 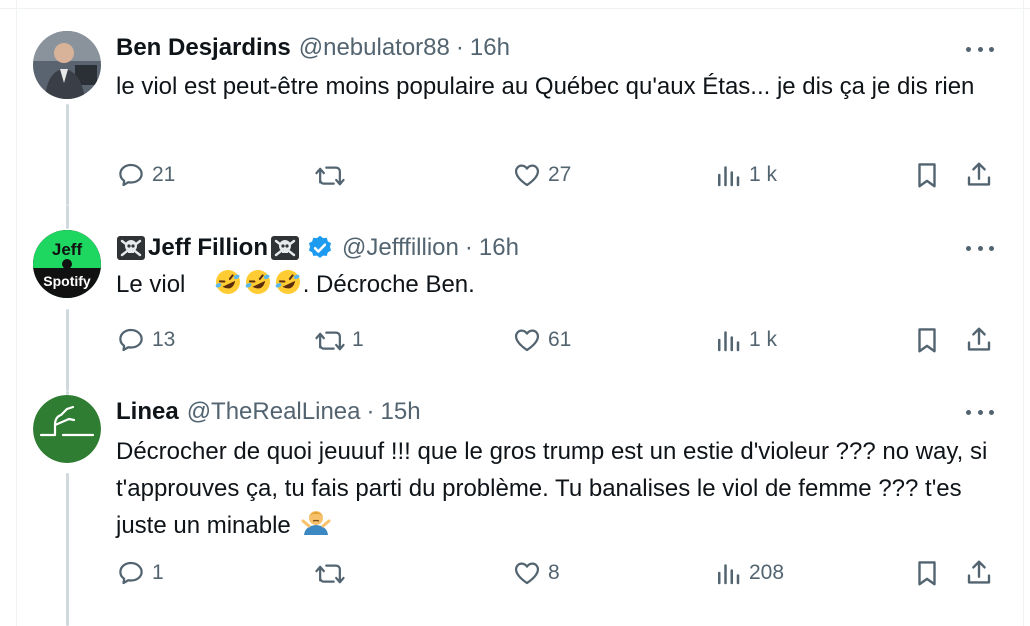 I want to click on like-button: 8, so click(x=536, y=573).